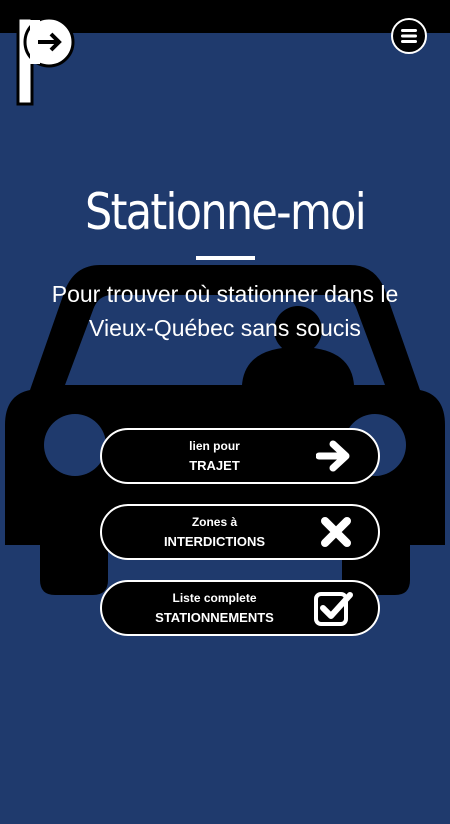 The height and width of the screenshot is (824, 450). What do you see at coordinates (214, 522) in the screenshot?
I see `interdictions-label-small: Zones à` at bounding box center [214, 522].